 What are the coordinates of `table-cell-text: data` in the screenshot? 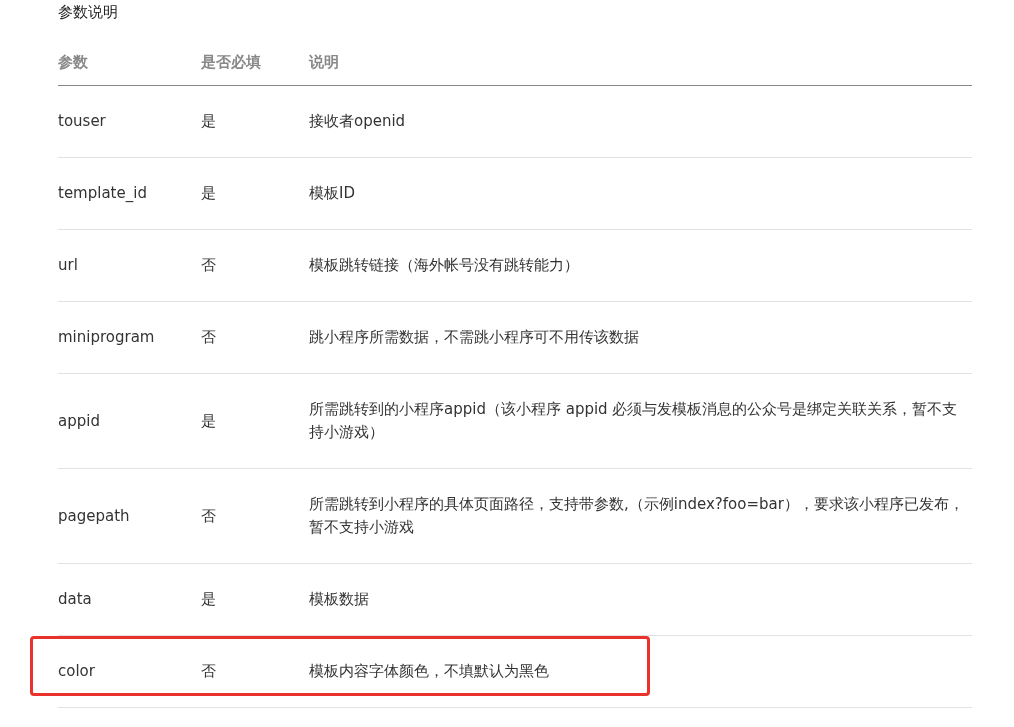 It's located at (75, 599).